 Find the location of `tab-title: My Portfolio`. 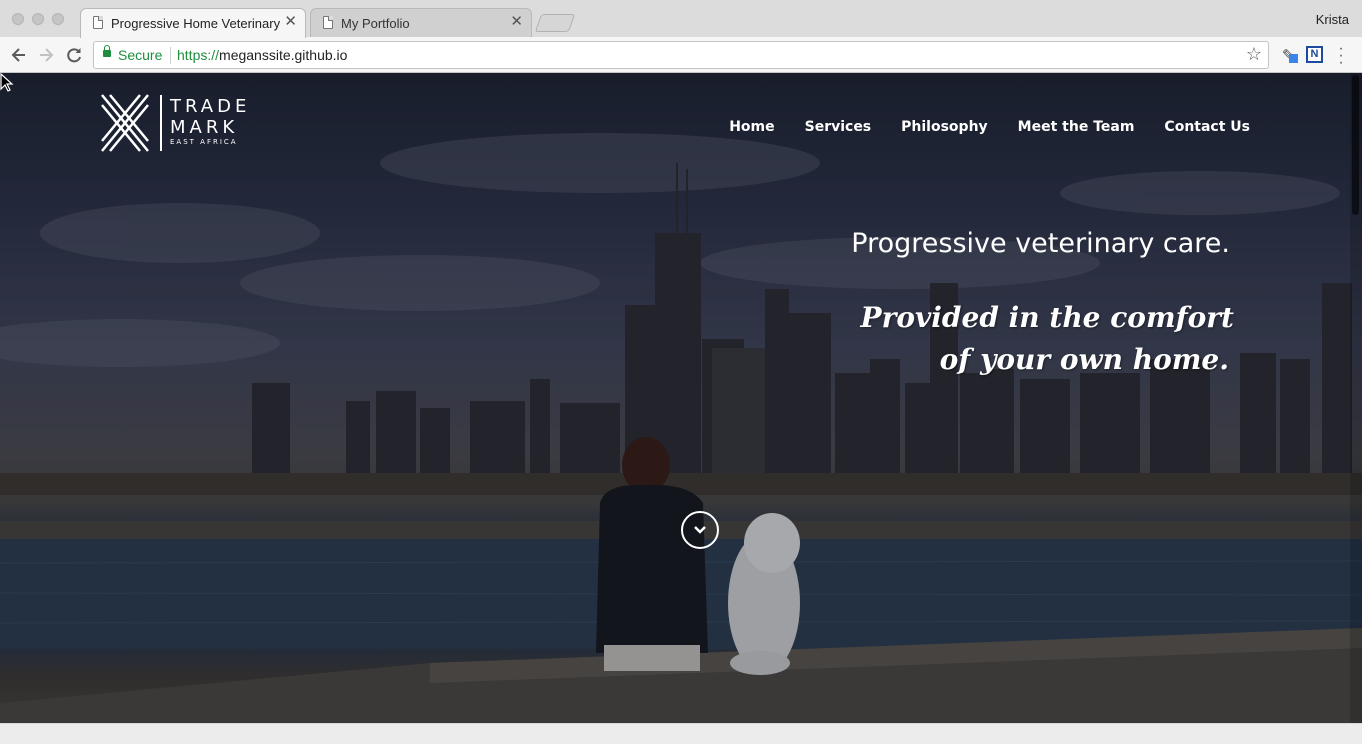

tab-title: My Portfolio is located at coordinates (375, 23).